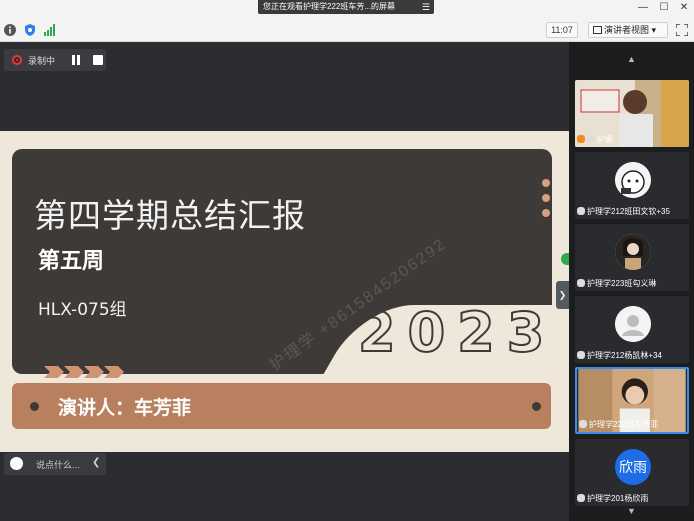  What do you see at coordinates (426, 7) in the screenshot?
I see `menu-icon: ☰` at bounding box center [426, 7].